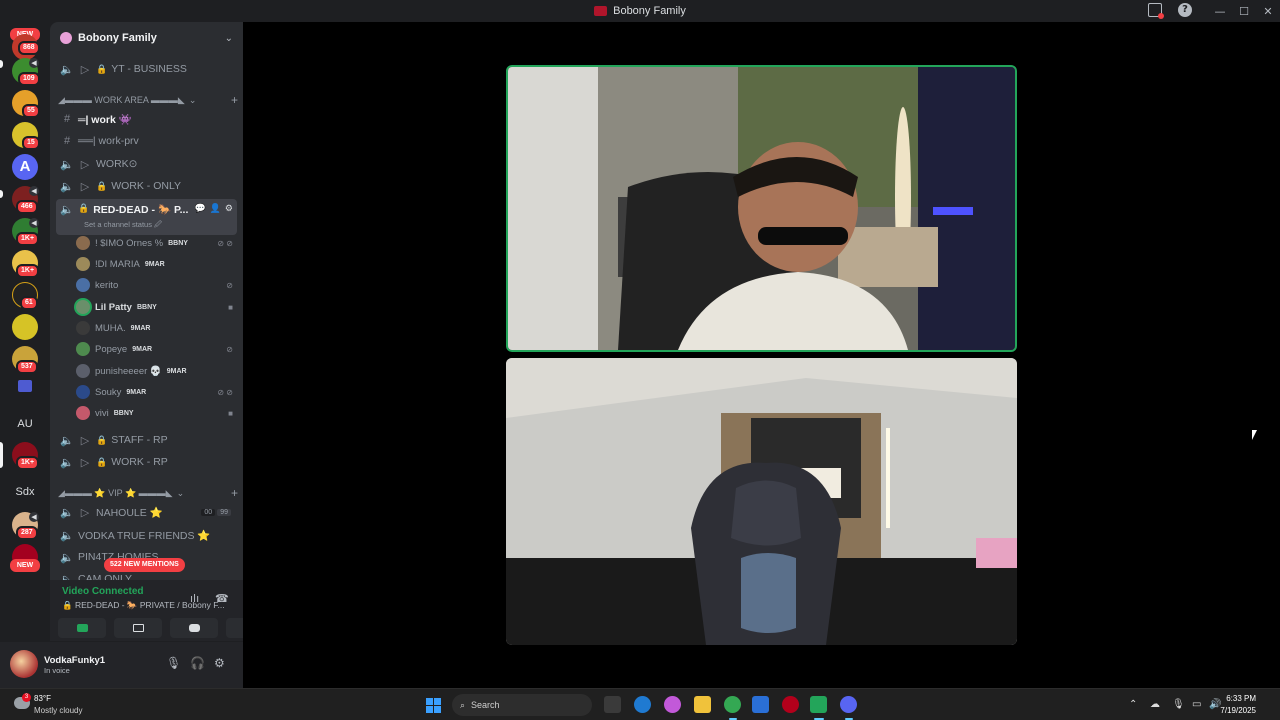  What do you see at coordinates (672, 704) in the screenshot?
I see `copilot-icon` at bounding box center [672, 704].